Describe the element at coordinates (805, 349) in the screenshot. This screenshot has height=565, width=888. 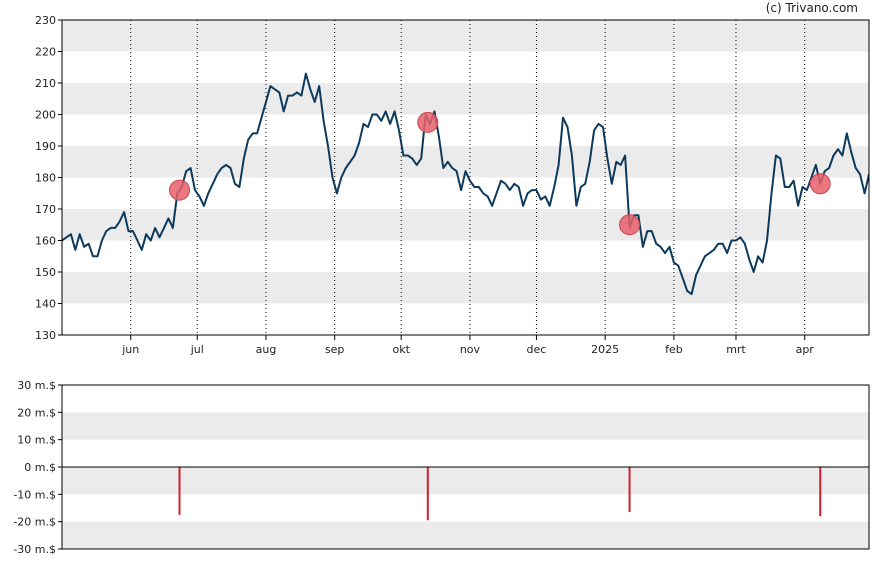
I see `month-tick-label: apr` at that location.